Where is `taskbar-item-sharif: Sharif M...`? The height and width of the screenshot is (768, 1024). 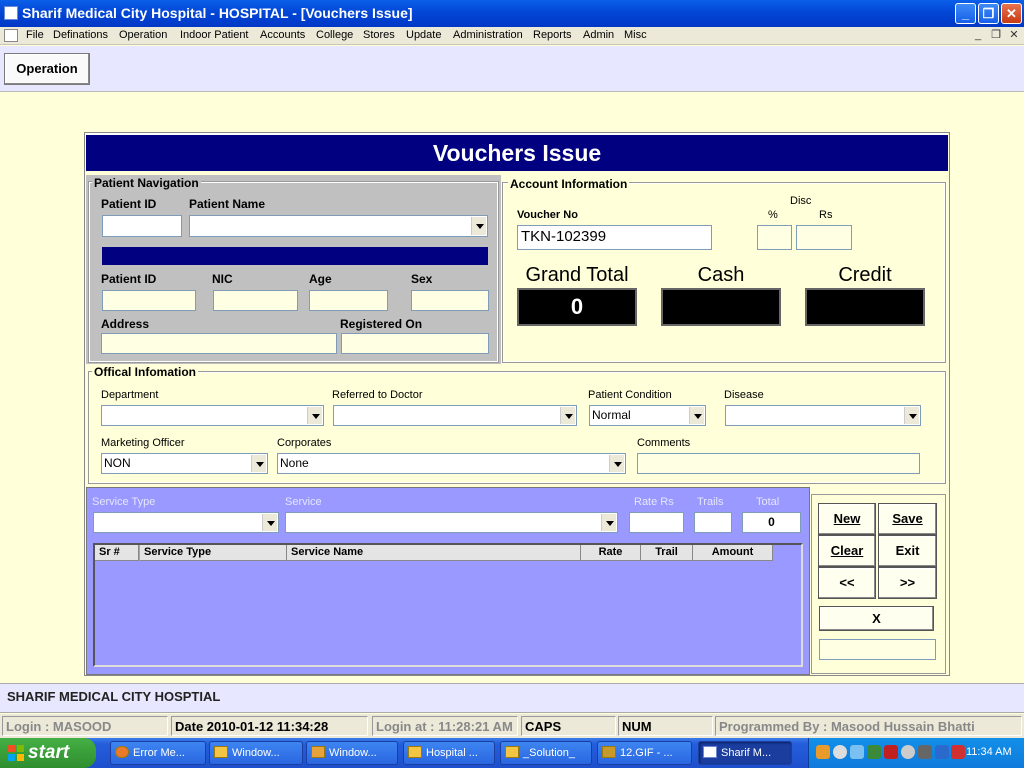
taskbar-item-sharif: Sharif M... is located at coordinates (745, 753).